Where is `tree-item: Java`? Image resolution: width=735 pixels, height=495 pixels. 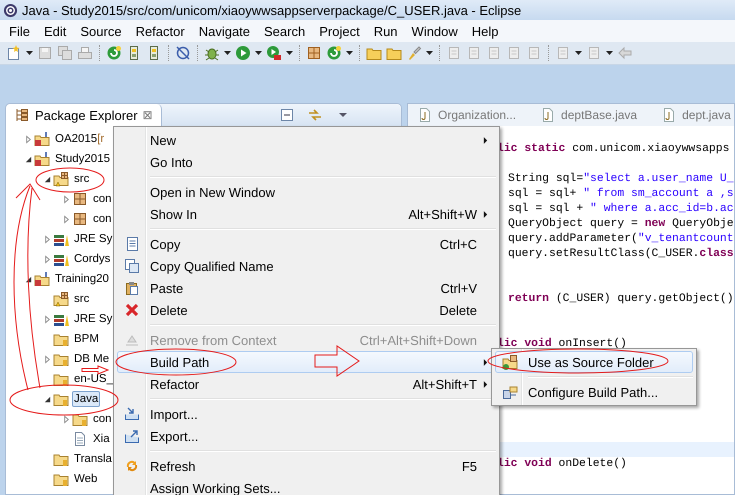 tree-item: Java is located at coordinates (86, 399).